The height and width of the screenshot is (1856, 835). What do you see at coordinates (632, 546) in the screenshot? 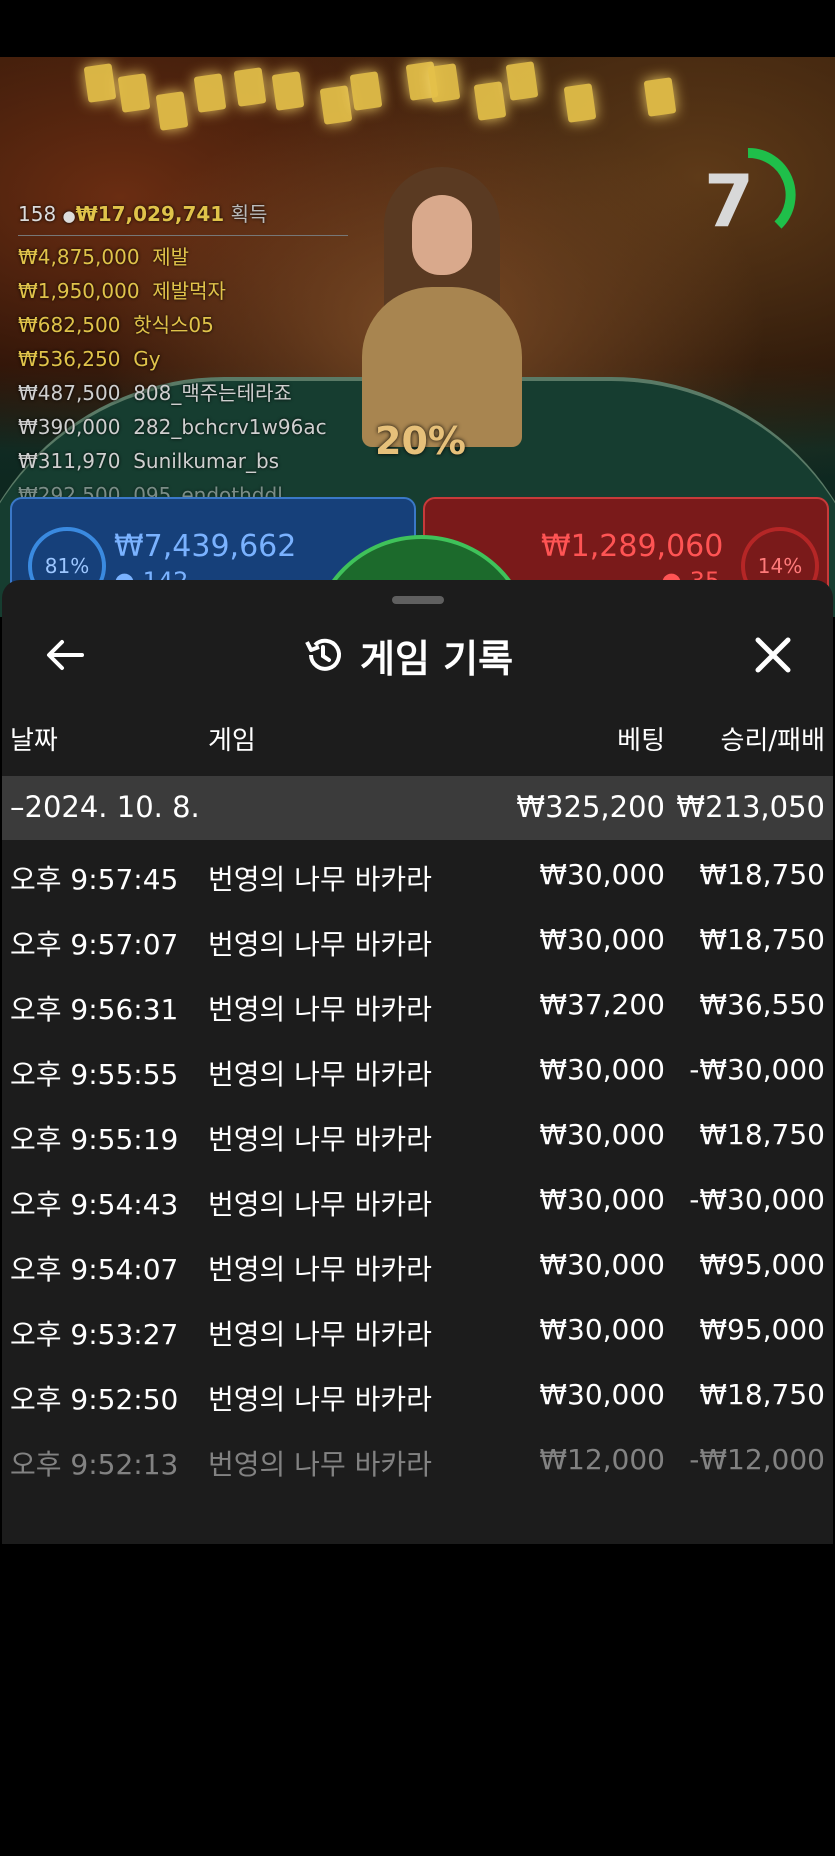
I see `banker-amount: ₩1,289,060` at bounding box center [632, 546].